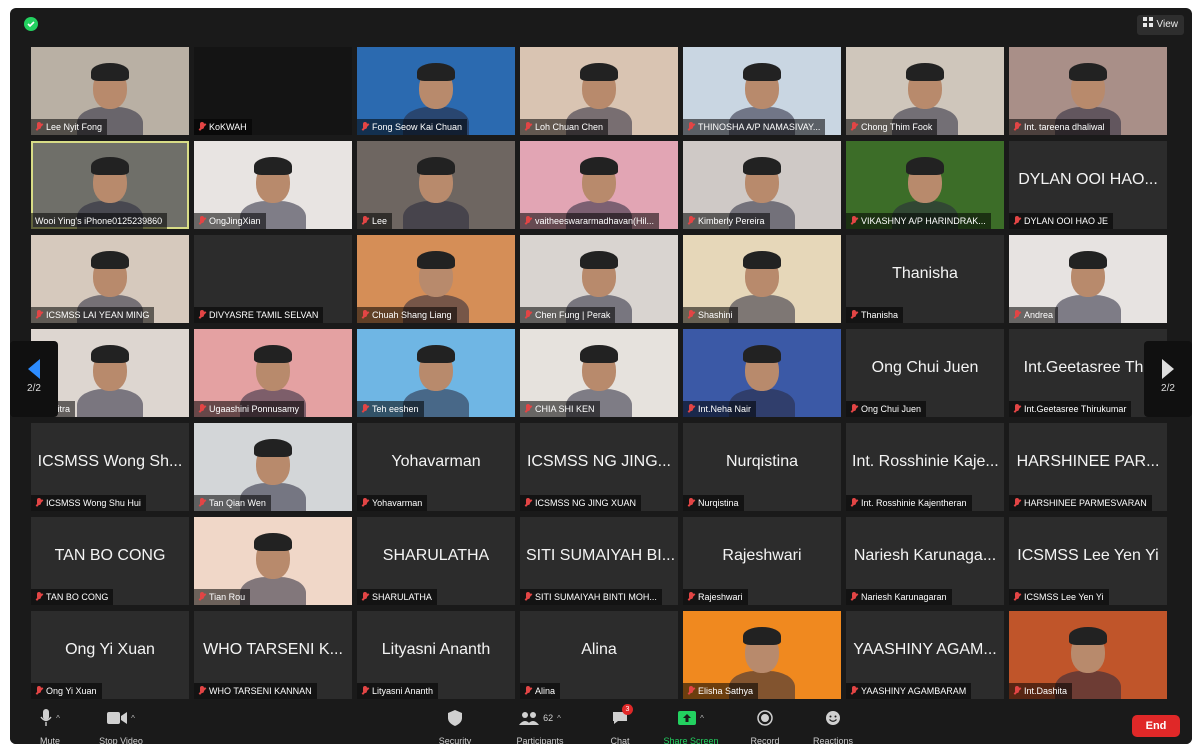  What do you see at coordinates (925, 561) in the screenshot?
I see `participant-tile: Nariesh Karunaga... Nariesh Karunagaran` at bounding box center [925, 561].